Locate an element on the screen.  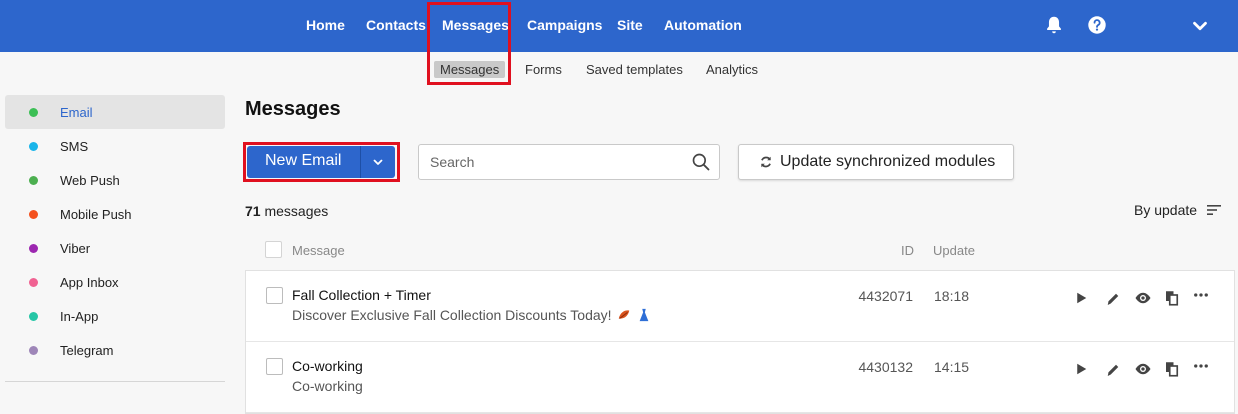
sidebar-item-app-inbox: App Inbox is located at coordinates (115, 282).